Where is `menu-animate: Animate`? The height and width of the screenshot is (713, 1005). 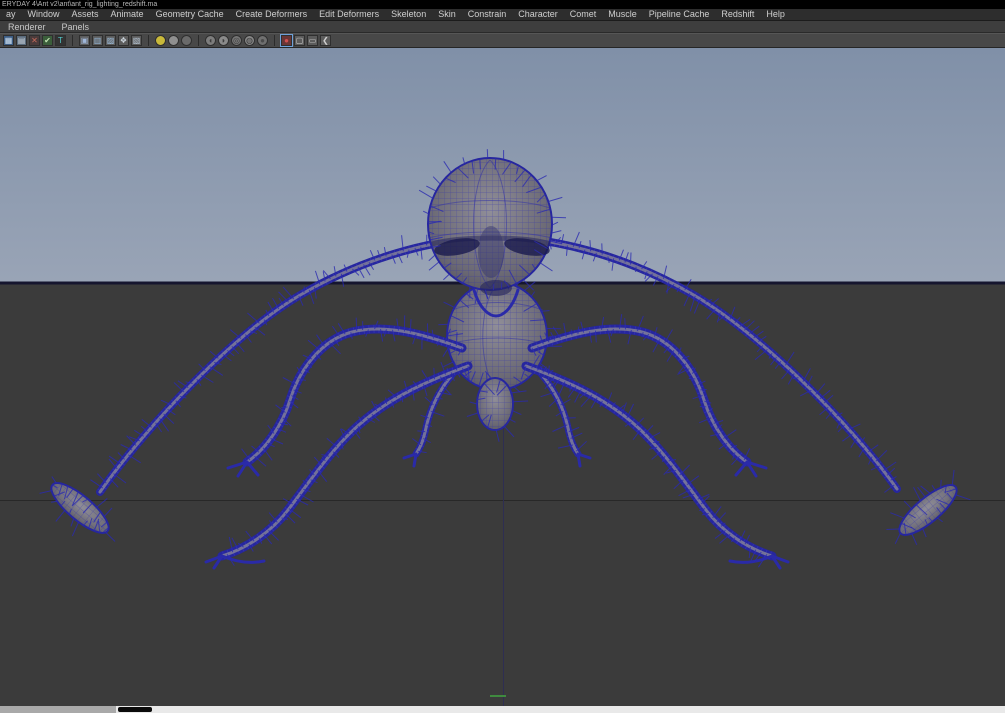 menu-animate: Animate is located at coordinates (127, 14).